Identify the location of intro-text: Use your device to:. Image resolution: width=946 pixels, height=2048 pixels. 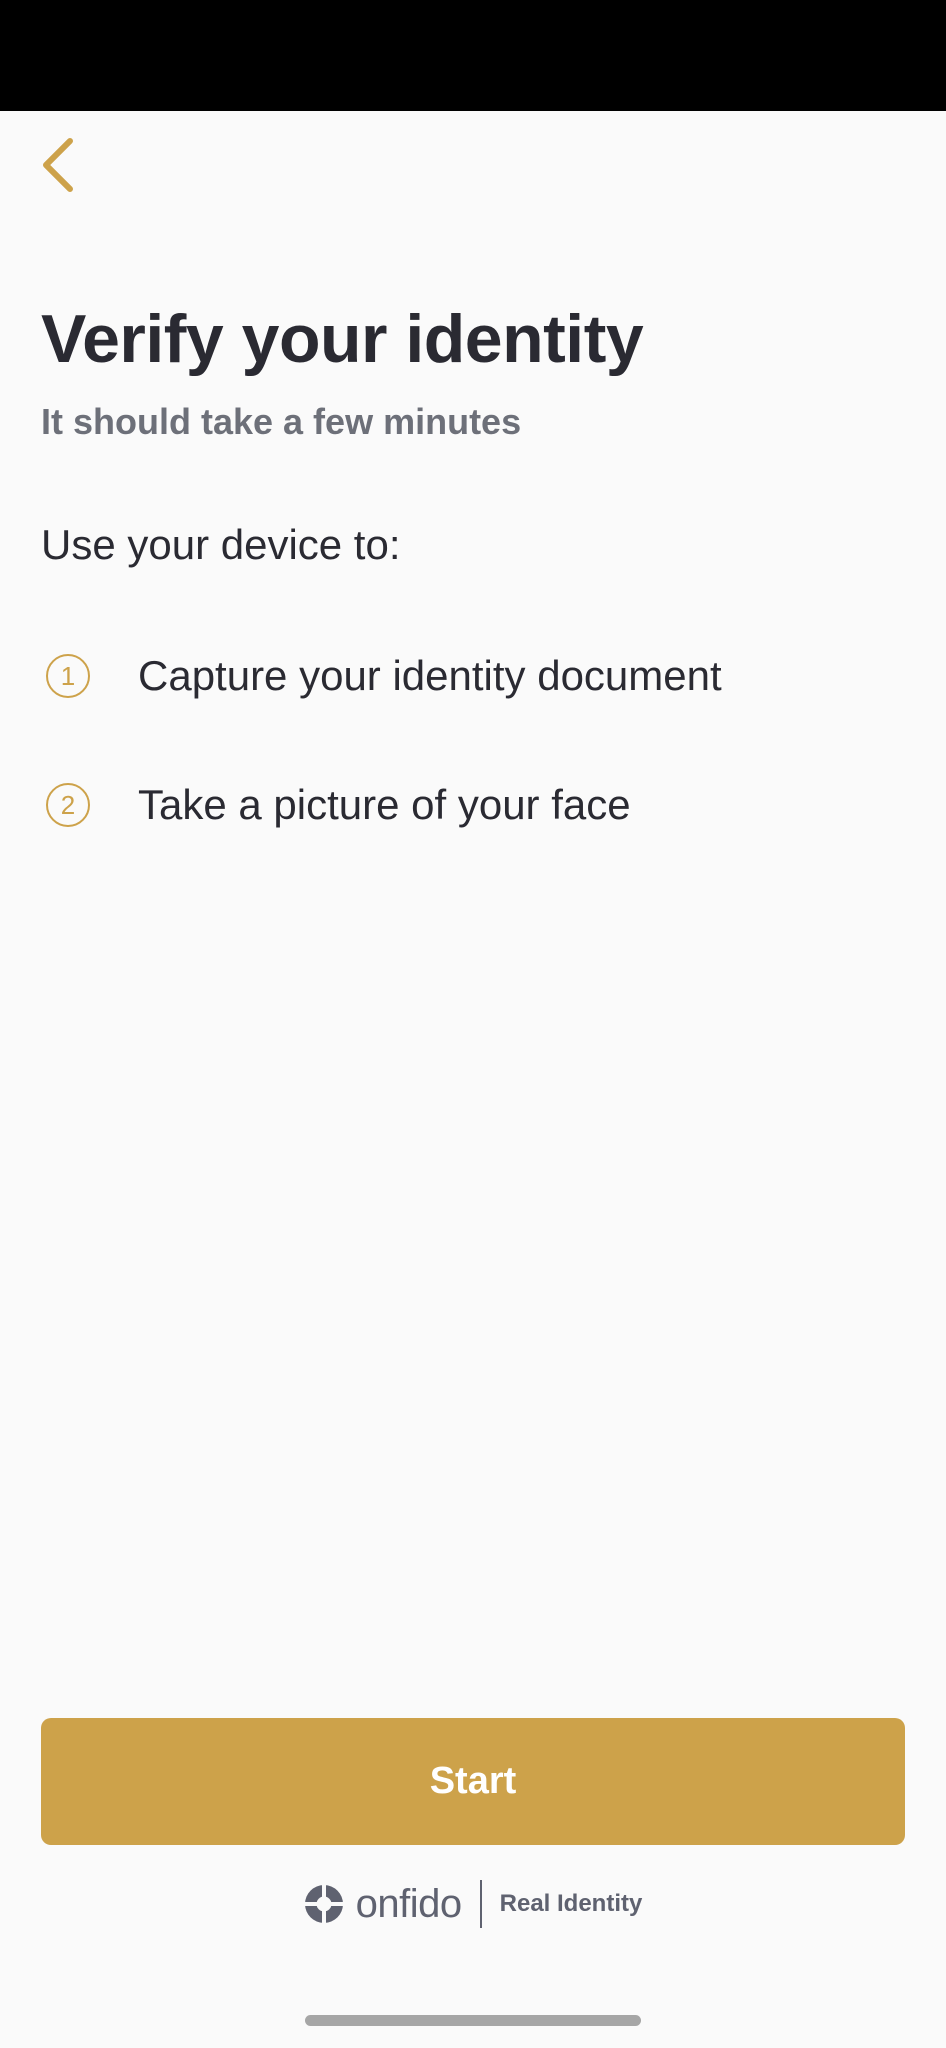
(221, 544).